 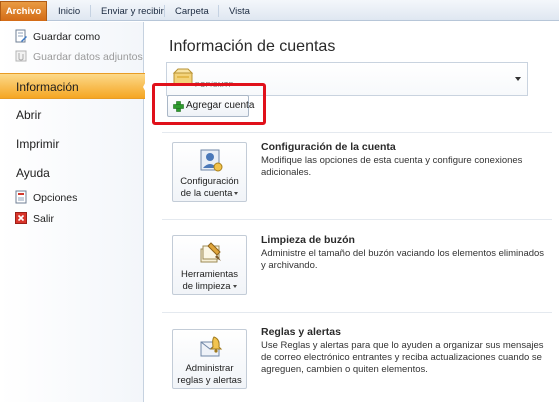 I want to click on nav-options-label: Opciones, so click(x=55, y=198).